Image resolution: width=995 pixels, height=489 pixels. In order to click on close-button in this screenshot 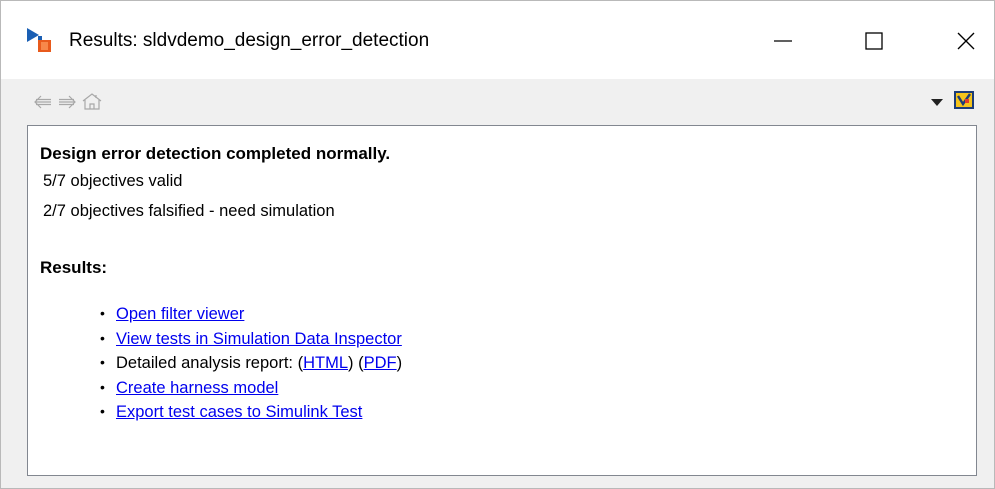, I will do `click(965, 41)`.